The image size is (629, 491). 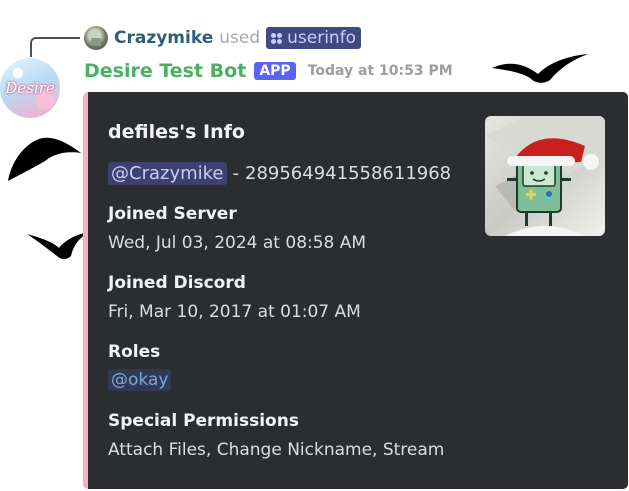 What do you see at coordinates (140, 366) in the screenshot?
I see `field-roles: Roles @okay` at bounding box center [140, 366].